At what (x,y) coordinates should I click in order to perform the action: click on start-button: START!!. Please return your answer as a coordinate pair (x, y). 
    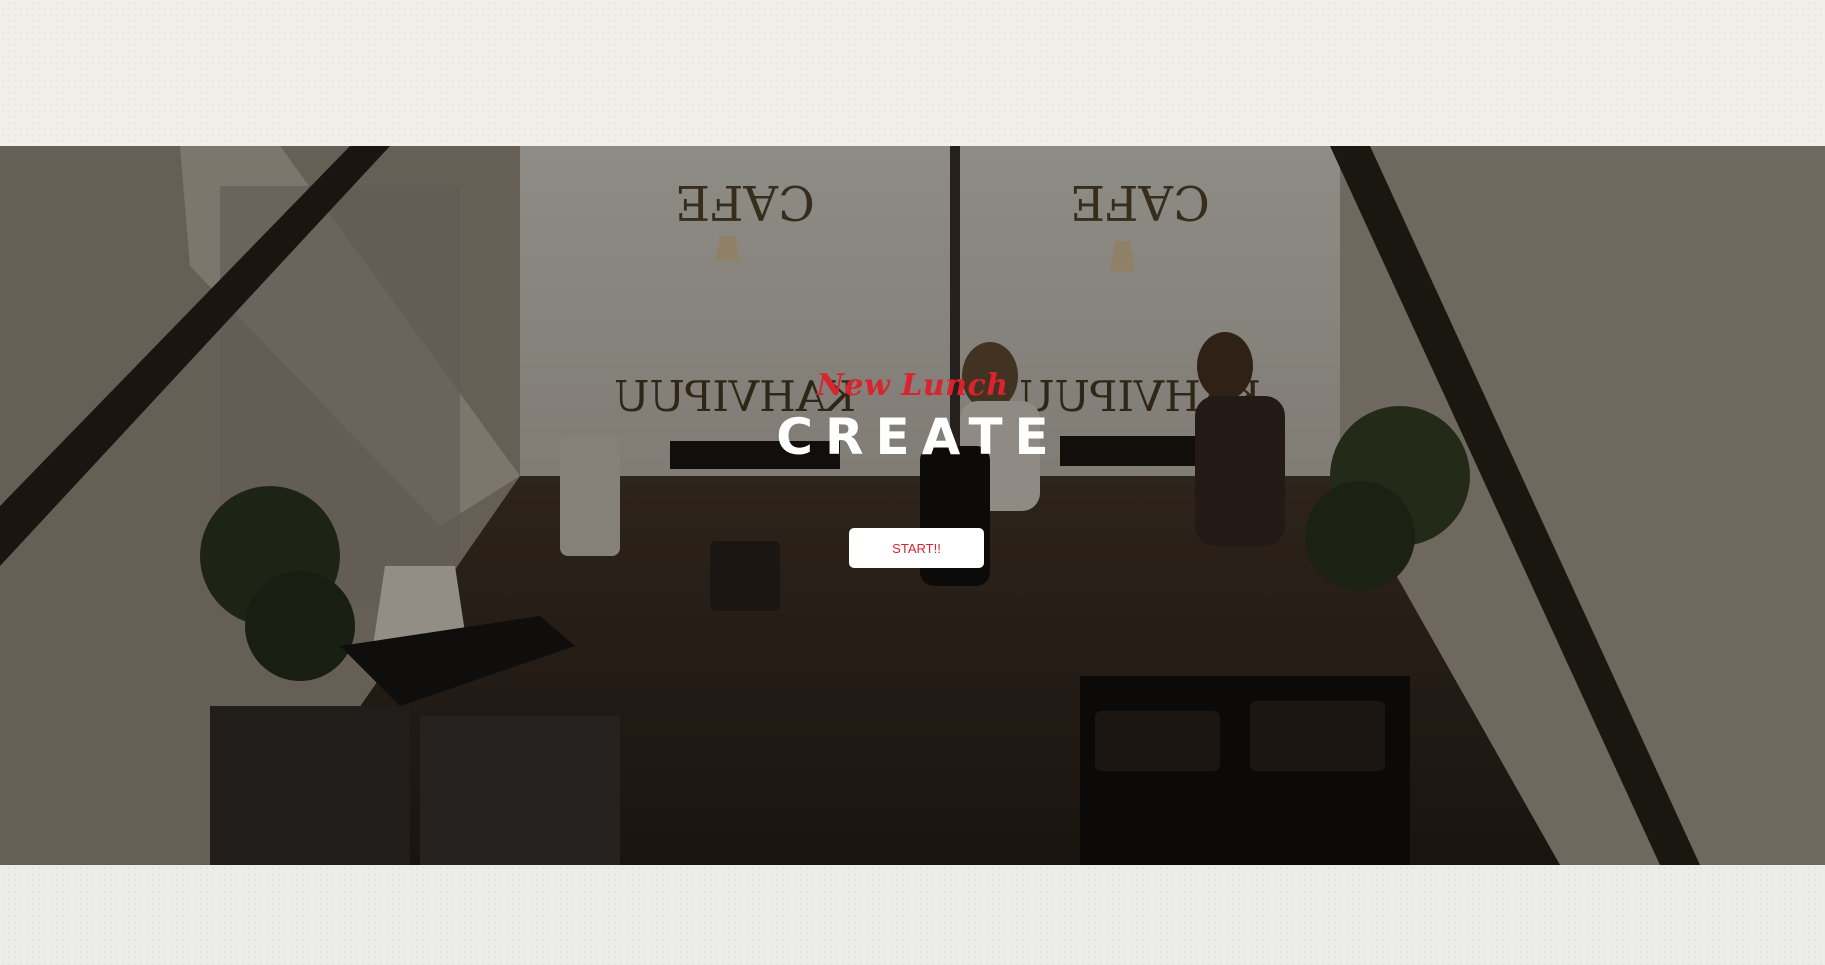
    Looking at the image, I should click on (916, 548).